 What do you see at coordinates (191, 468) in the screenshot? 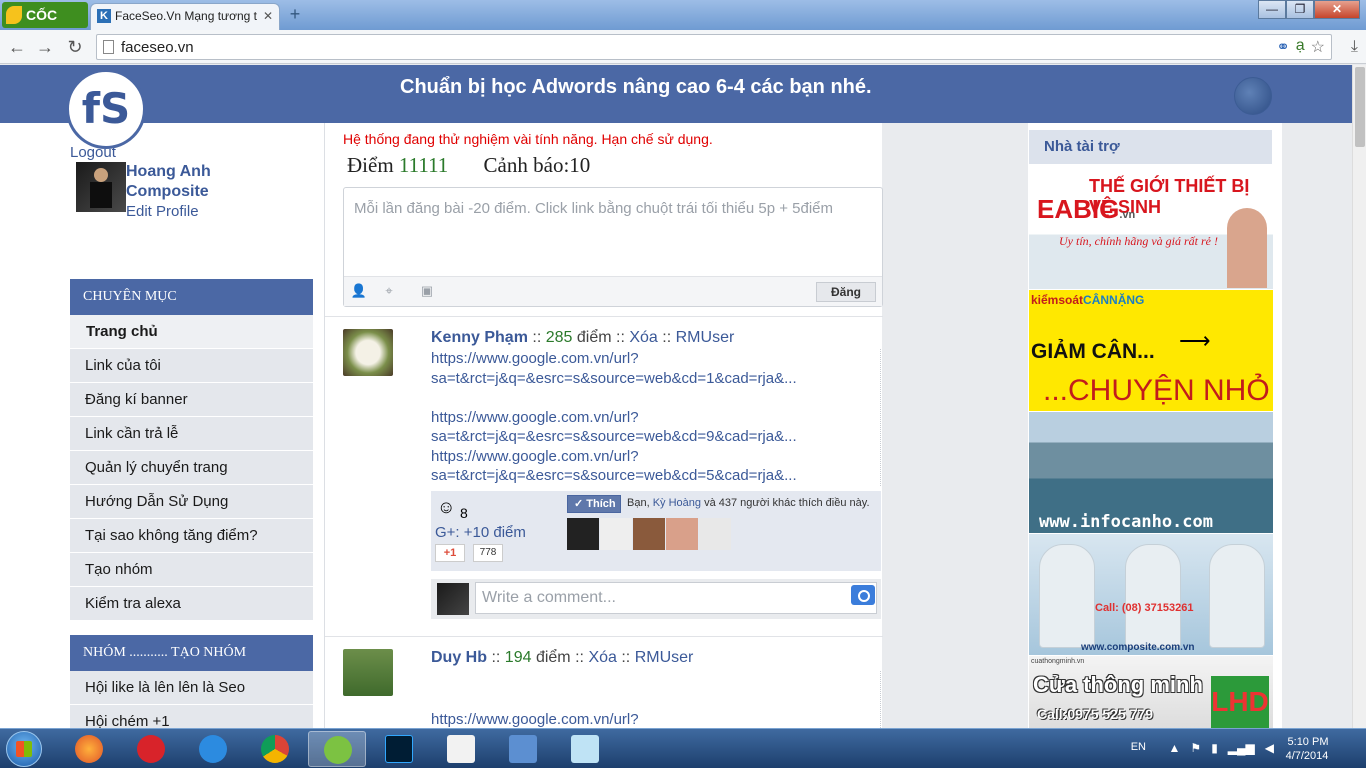
I see `menu-item-redirect-manager: Quản lý chuyển trang` at bounding box center [191, 468].